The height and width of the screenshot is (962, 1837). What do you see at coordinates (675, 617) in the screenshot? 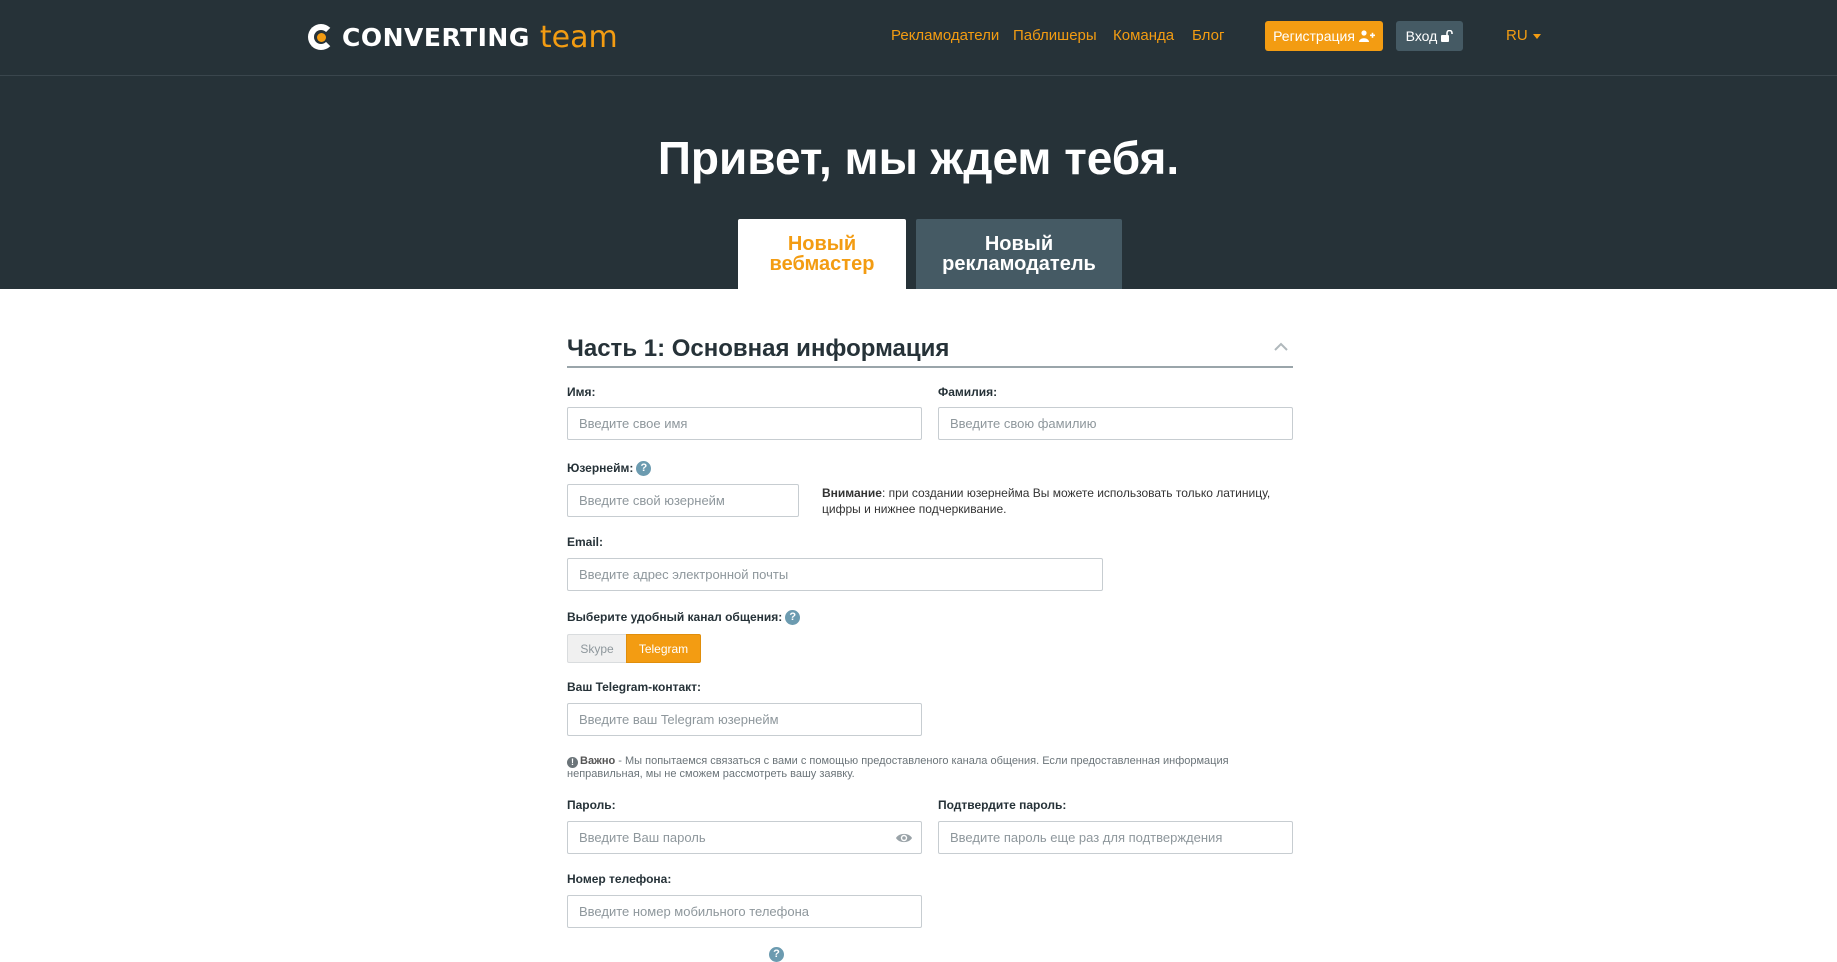
I see `channel-label: Выберите удобный канал общения:` at bounding box center [675, 617].